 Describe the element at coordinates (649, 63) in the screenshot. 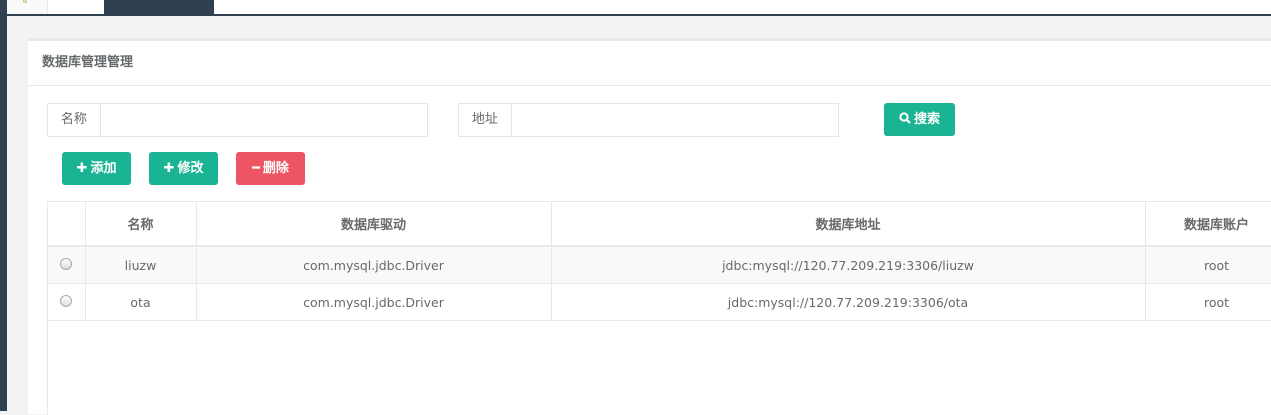

I see `panel-title: 数据库管理管理` at that location.